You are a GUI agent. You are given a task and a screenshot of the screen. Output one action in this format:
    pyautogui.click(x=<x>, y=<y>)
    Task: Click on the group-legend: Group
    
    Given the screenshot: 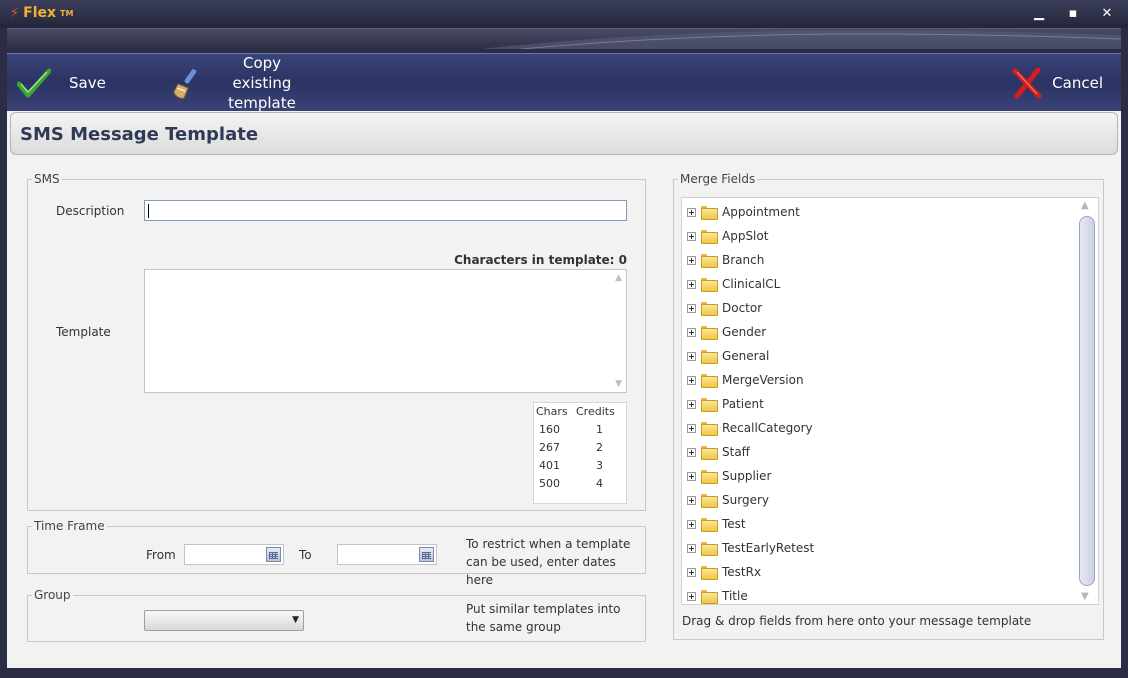 What is the action you would take?
    pyautogui.click(x=52, y=595)
    